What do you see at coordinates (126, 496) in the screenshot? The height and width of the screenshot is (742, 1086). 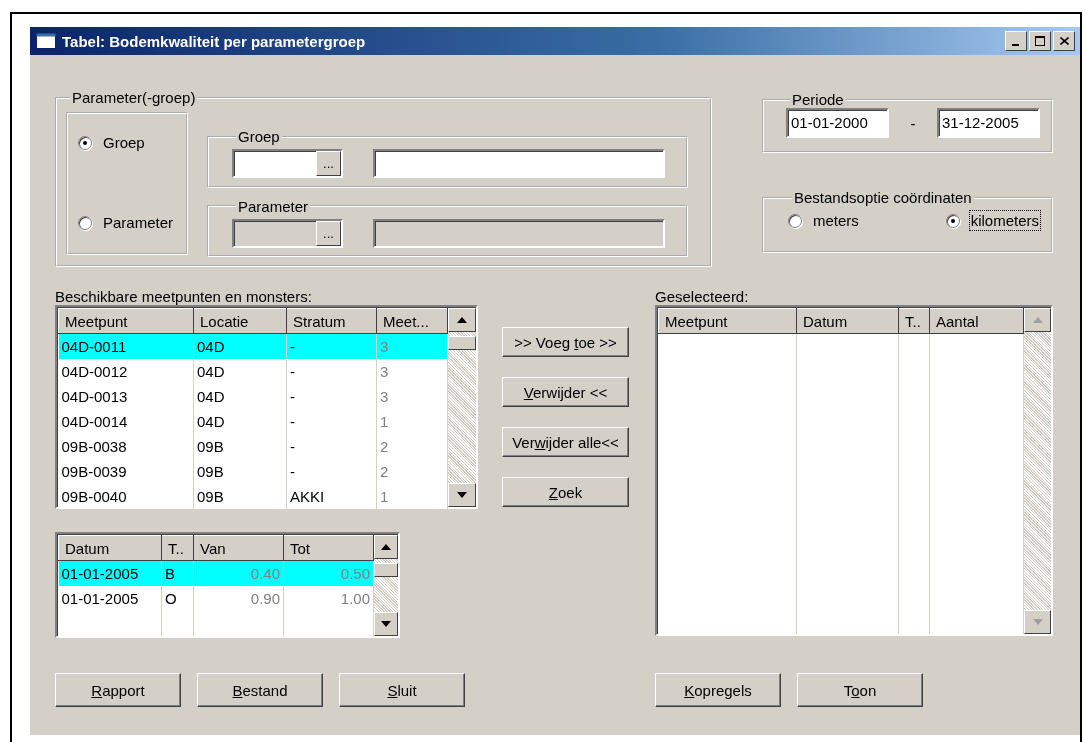 I see `table-cell: 09B-0040` at bounding box center [126, 496].